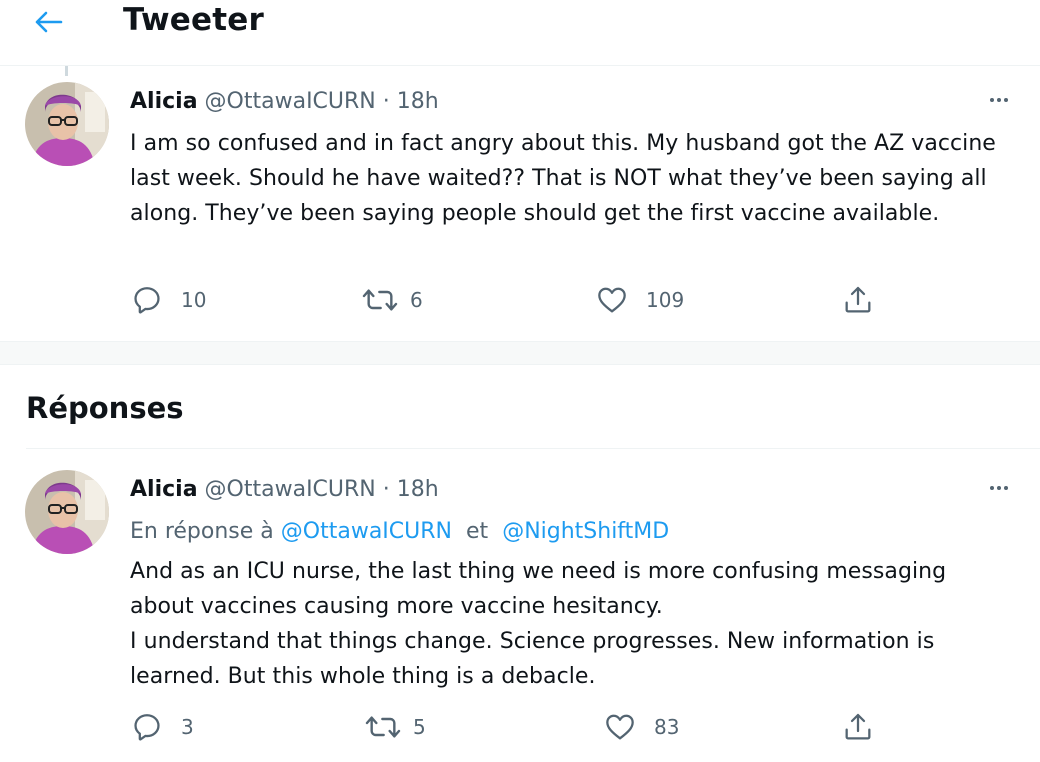 The height and width of the screenshot is (762, 1040). I want to click on reply-count: 10, so click(194, 300).